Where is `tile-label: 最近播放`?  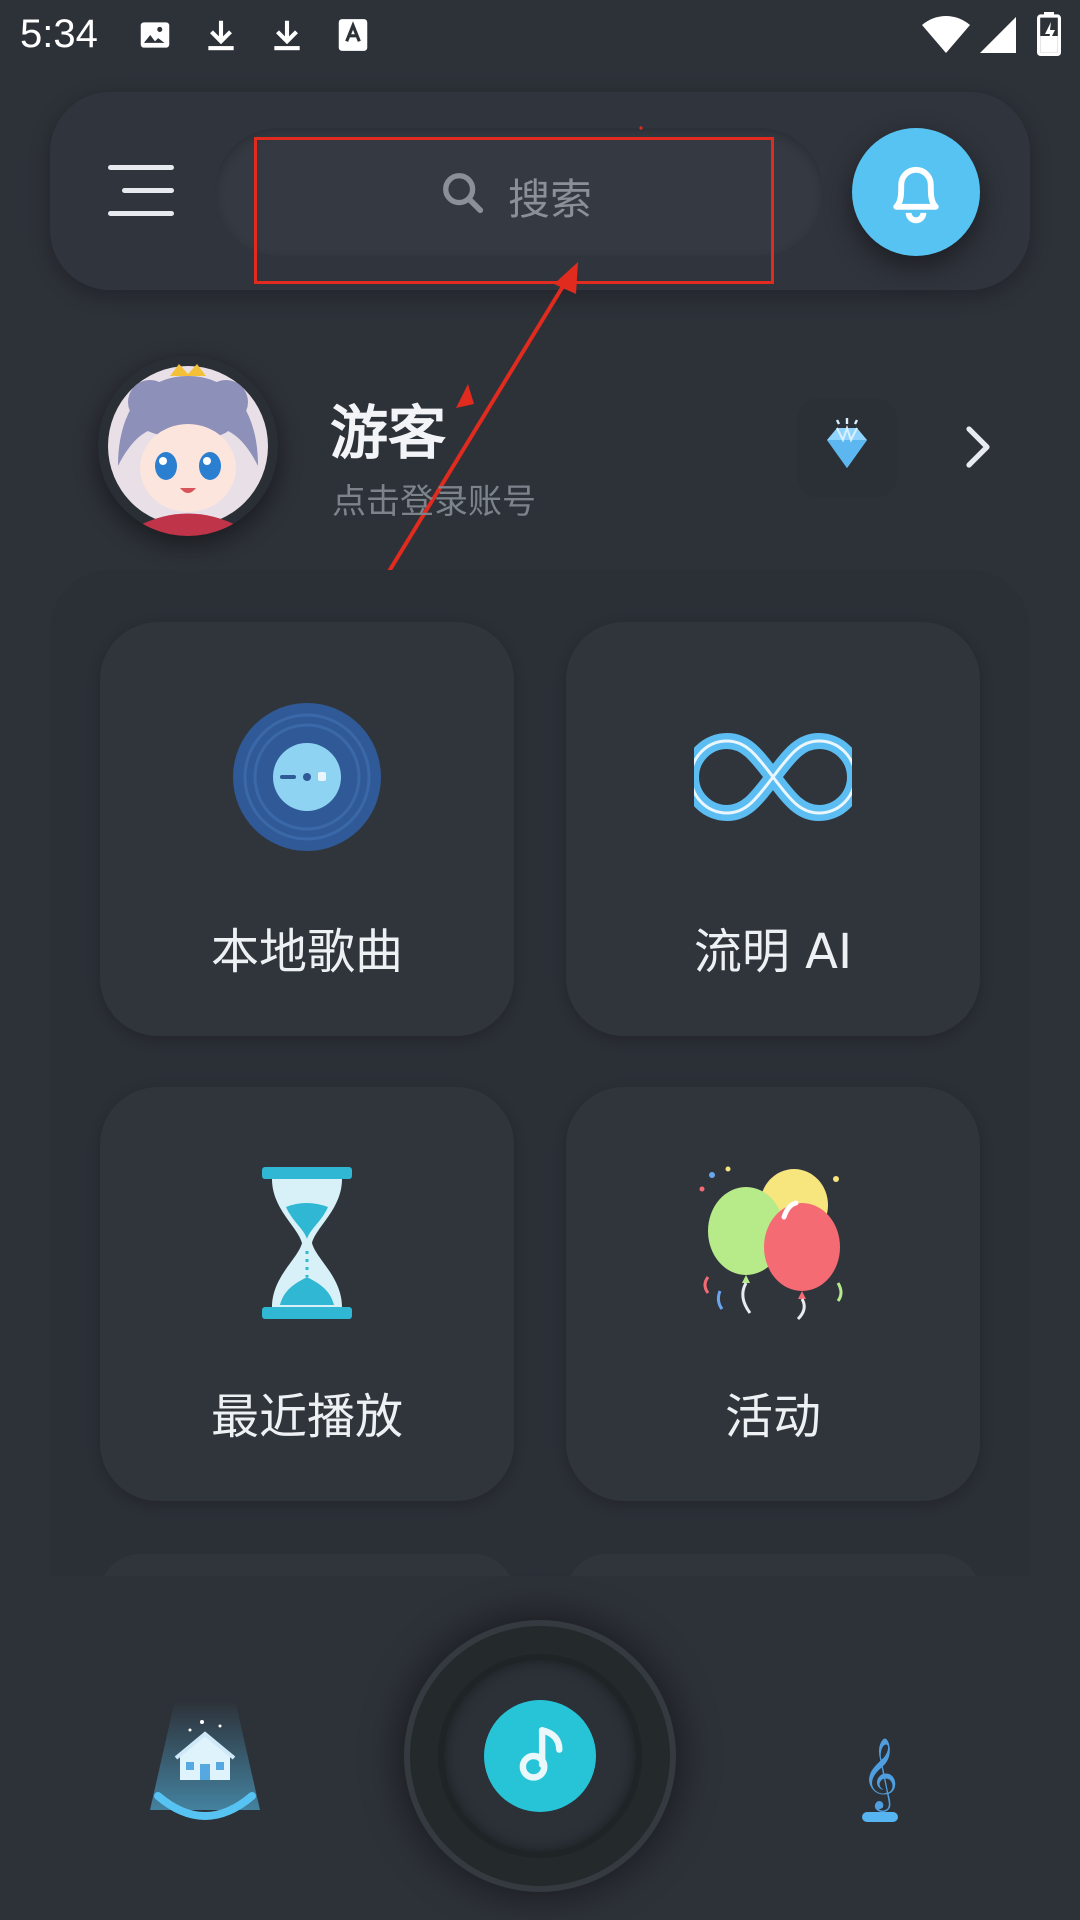
tile-label: 最近播放 is located at coordinates (306, 1417).